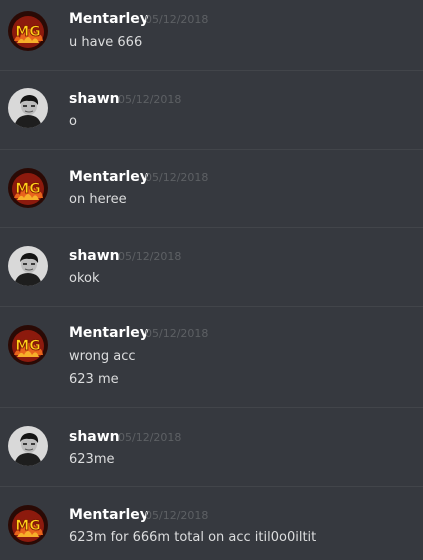 This screenshot has height=560, width=423. What do you see at coordinates (73, 121) in the screenshot?
I see `message-text: o` at bounding box center [73, 121].